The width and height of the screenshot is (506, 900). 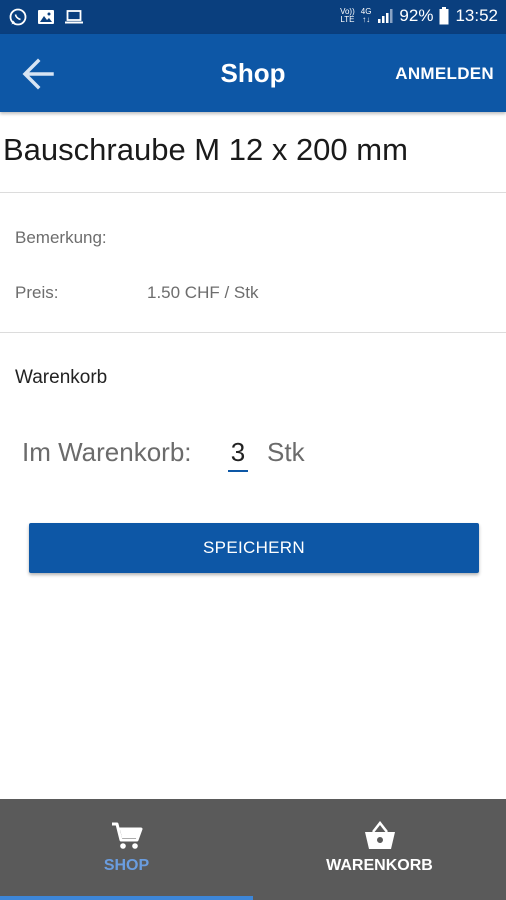 I want to click on tab-warenkorb-label: WARENKORB, so click(x=379, y=865).